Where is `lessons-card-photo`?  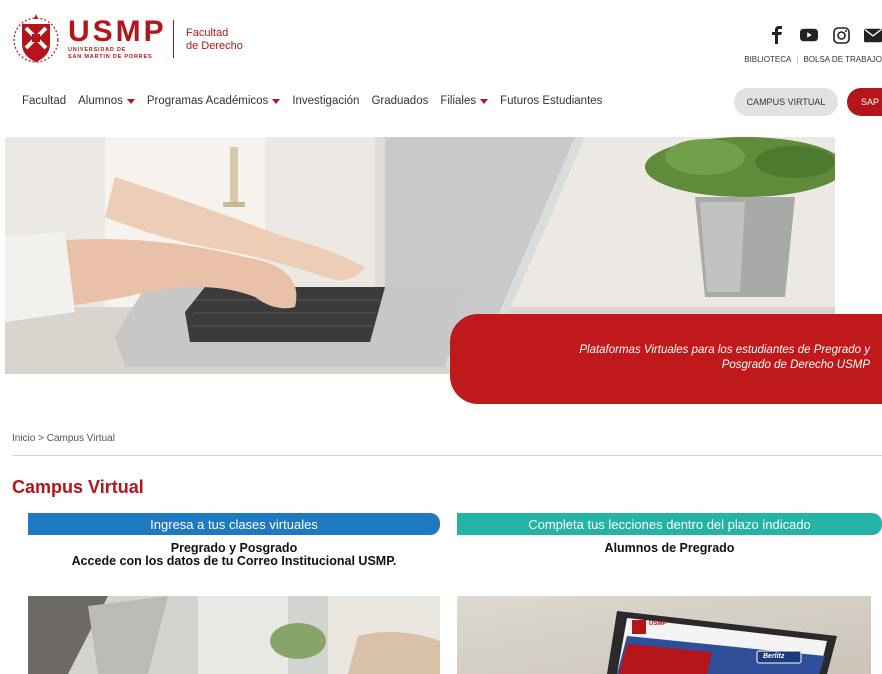 lessons-card-photo is located at coordinates (664, 635).